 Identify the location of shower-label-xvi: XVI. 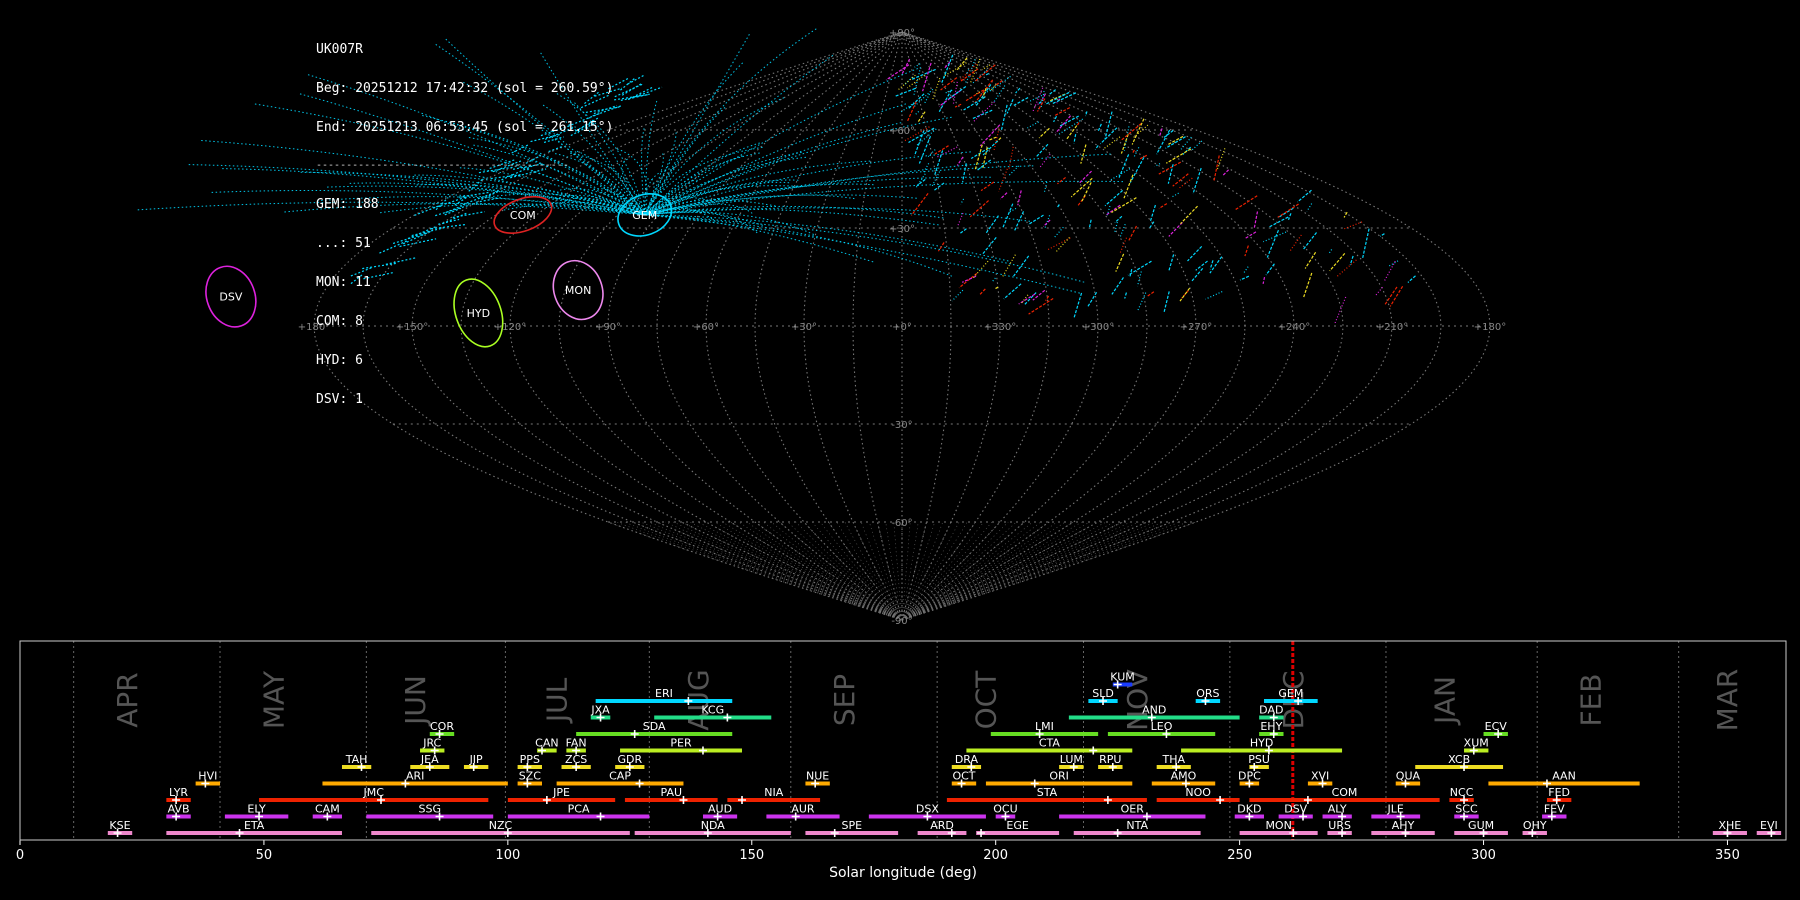
(1320, 776).